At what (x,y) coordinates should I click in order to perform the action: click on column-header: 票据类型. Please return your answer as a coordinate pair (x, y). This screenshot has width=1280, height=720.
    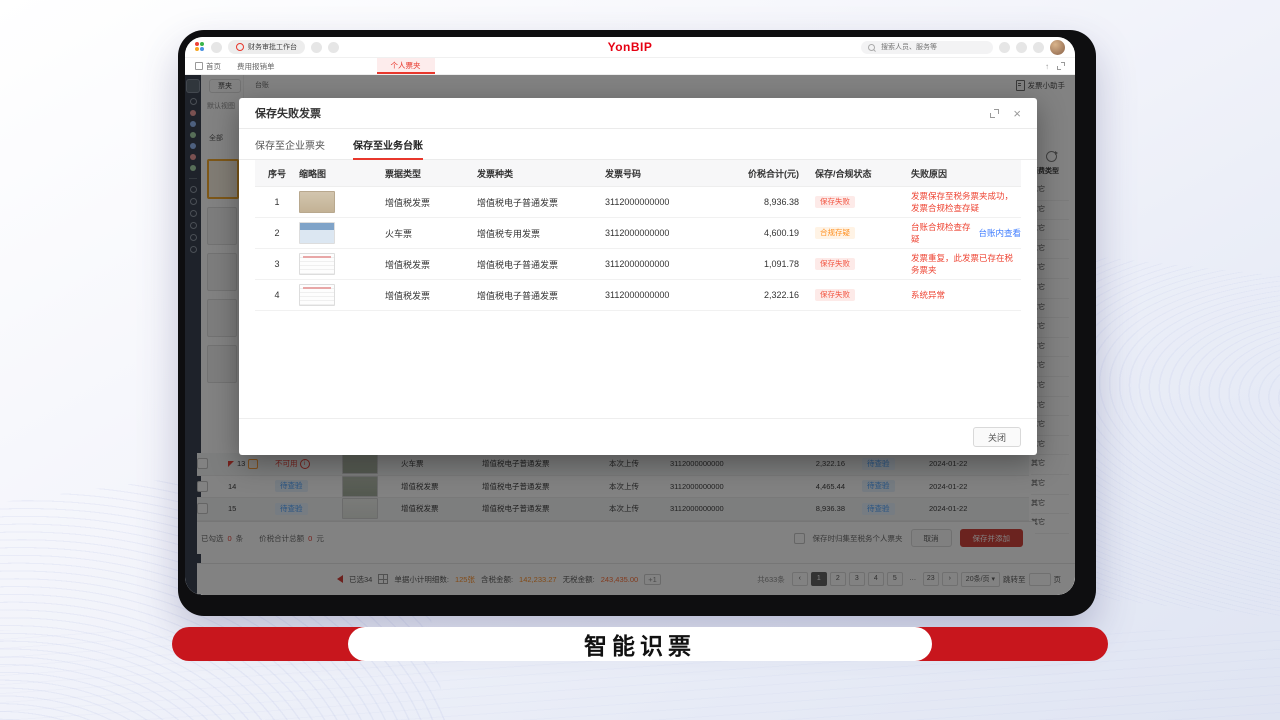
    Looking at the image, I should click on (403, 173).